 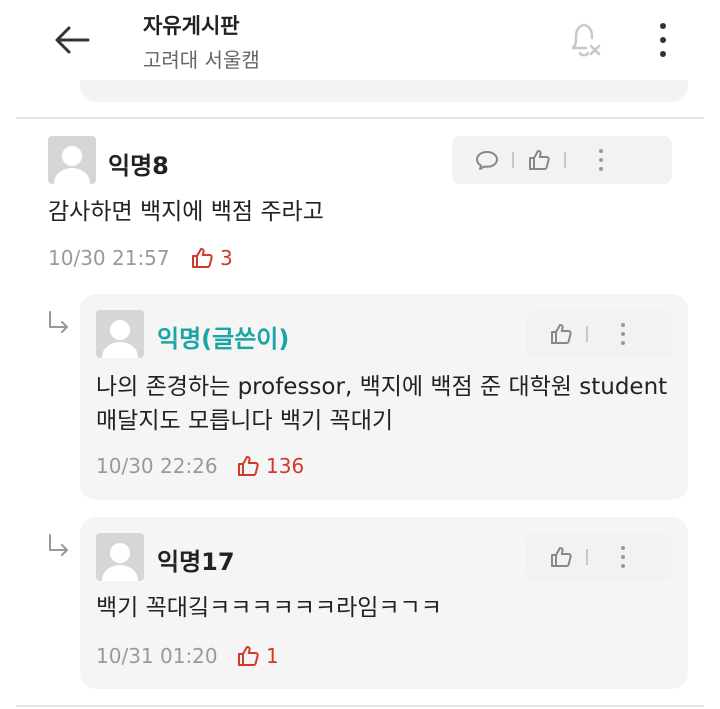 What do you see at coordinates (223, 339) in the screenshot?
I see `reply-author-op: 익명(글쓴이)` at bounding box center [223, 339].